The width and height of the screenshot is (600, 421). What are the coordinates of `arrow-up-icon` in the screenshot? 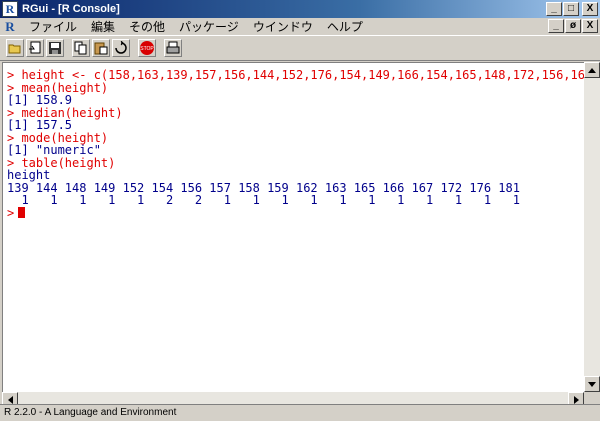 It's located at (592, 70).